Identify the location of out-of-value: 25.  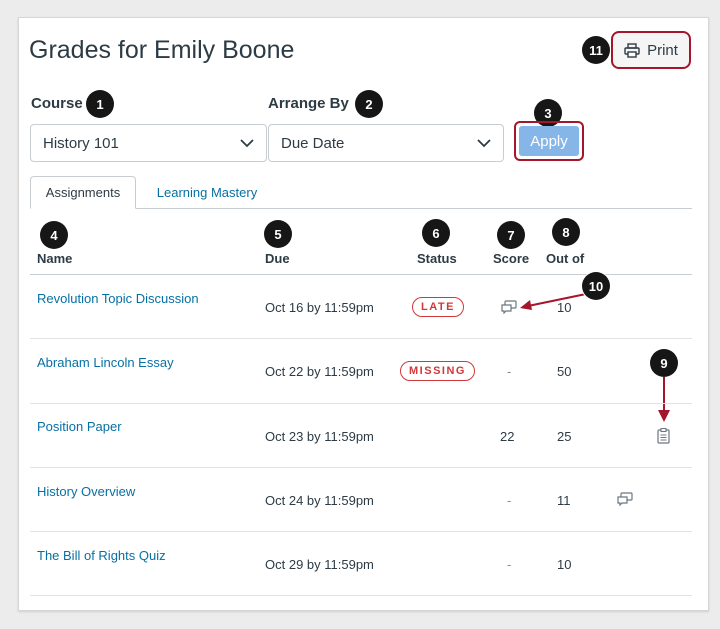
(564, 436).